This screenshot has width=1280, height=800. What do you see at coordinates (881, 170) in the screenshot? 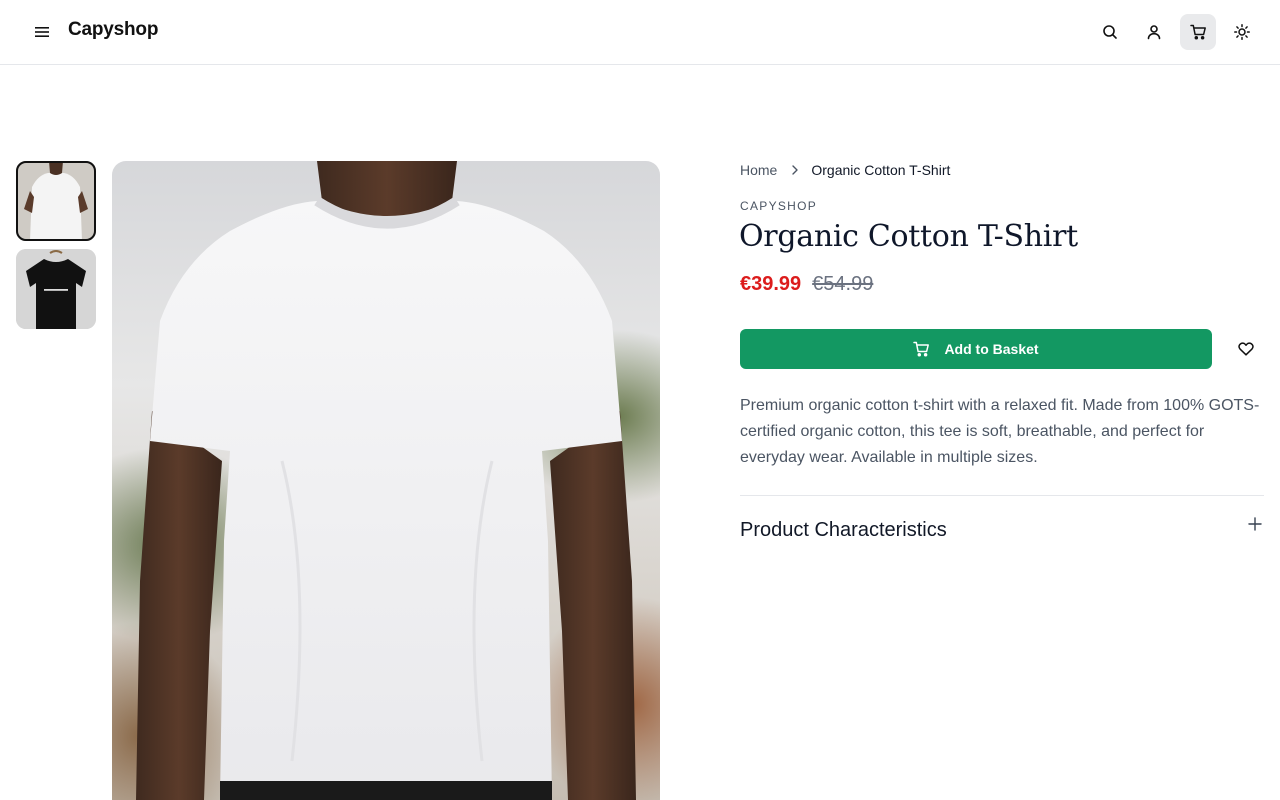
I see `breadcrumb-current: Organic Cotton T-Shirt` at bounding box center [881, 170].